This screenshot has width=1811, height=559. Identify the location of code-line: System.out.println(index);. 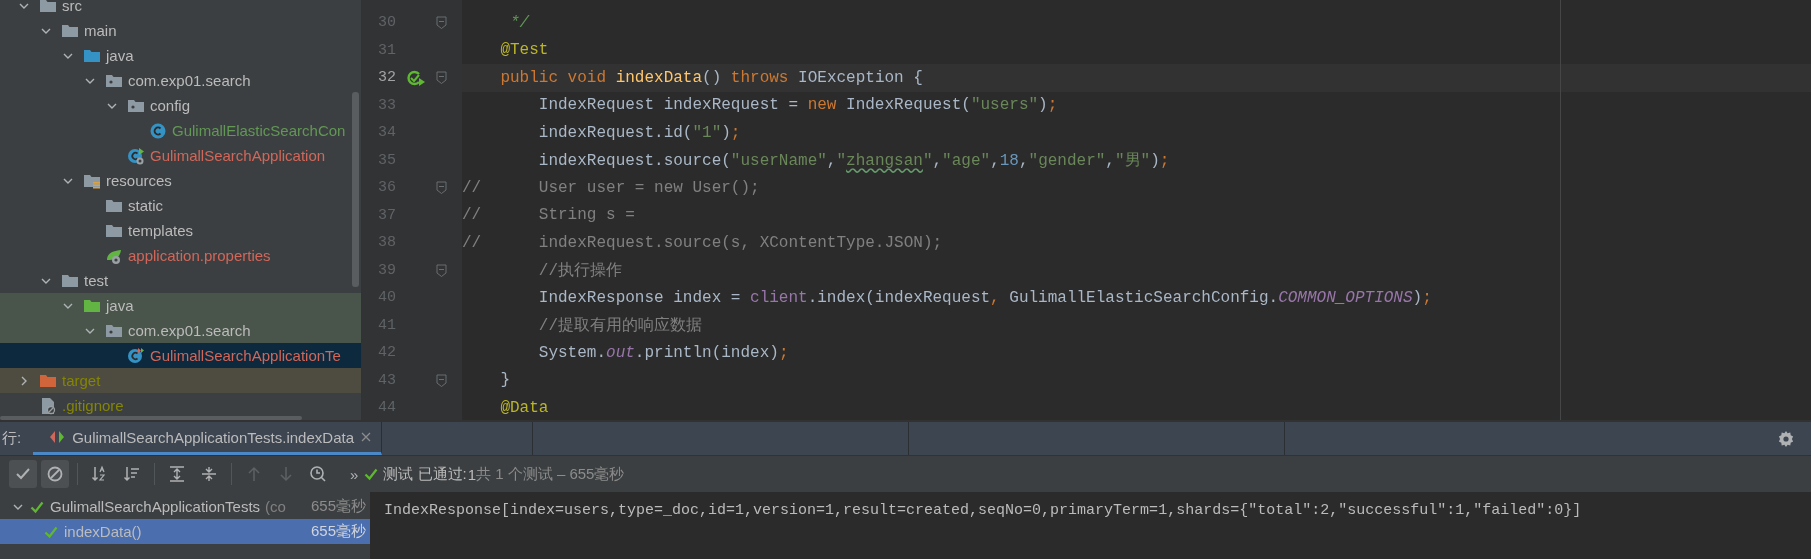
(663, 352).